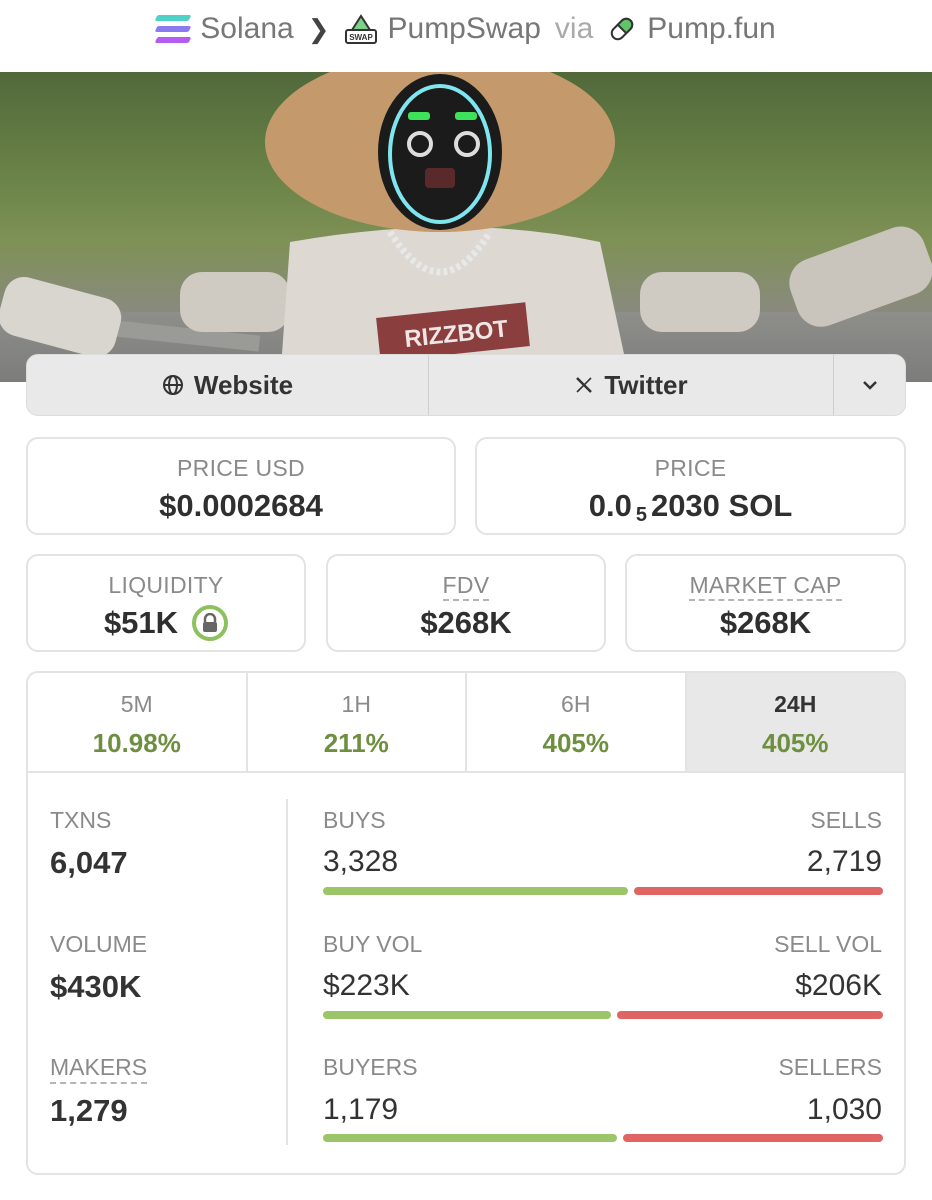 The image size is (932, 1200). I want to click on breadcrumb-chain: Solana, so click(224, 29).